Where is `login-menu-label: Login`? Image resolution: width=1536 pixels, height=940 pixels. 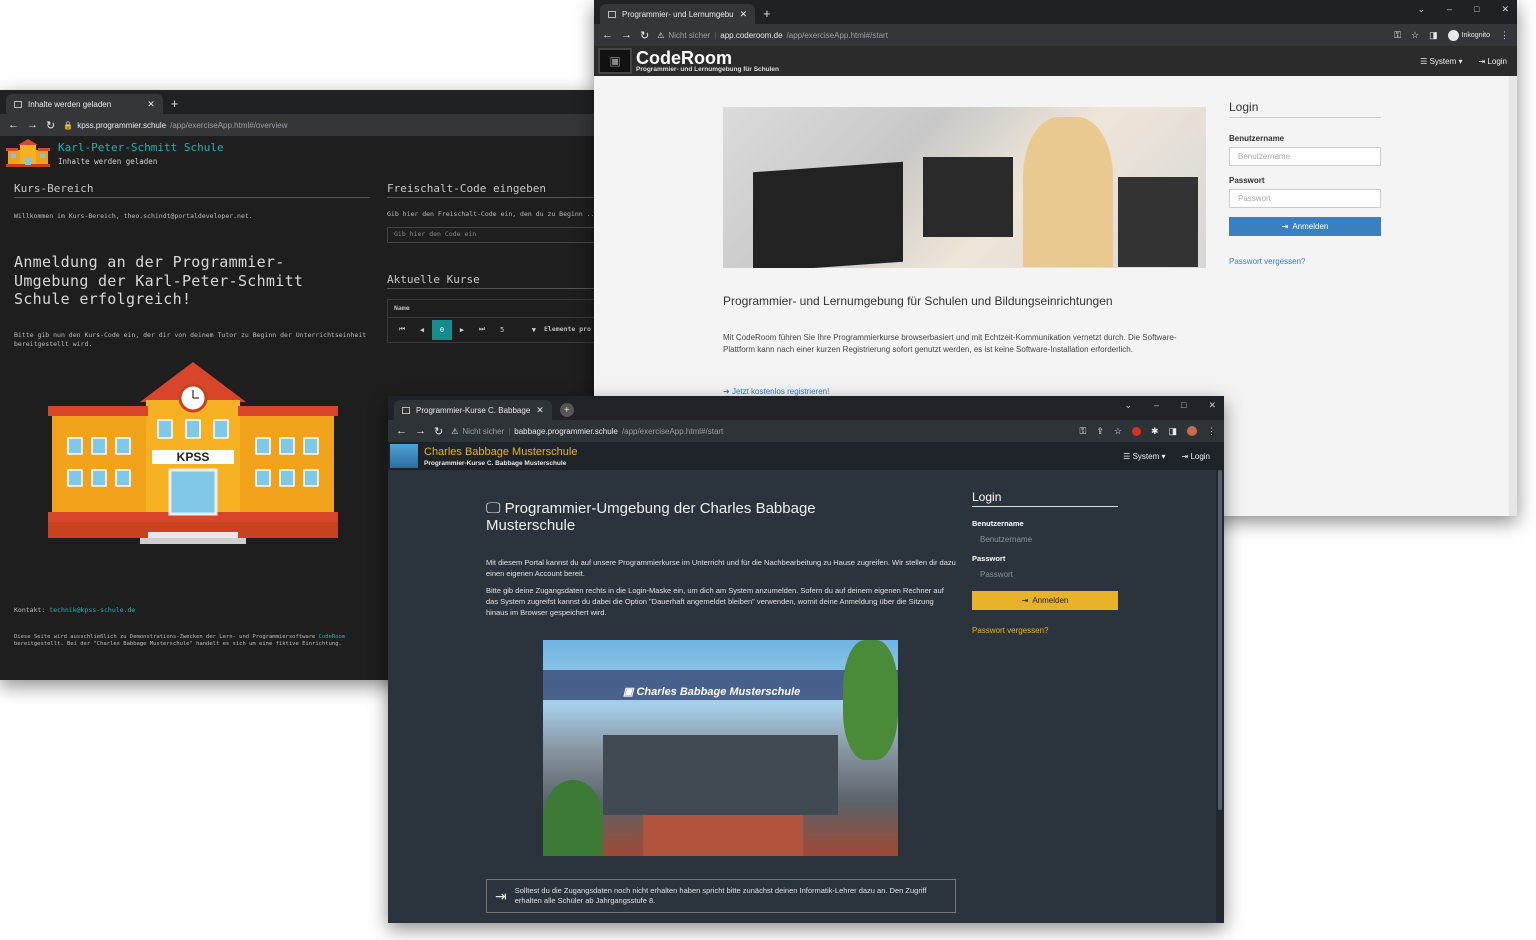 login-menu-label: Login is located at coordinates (1497, 61).